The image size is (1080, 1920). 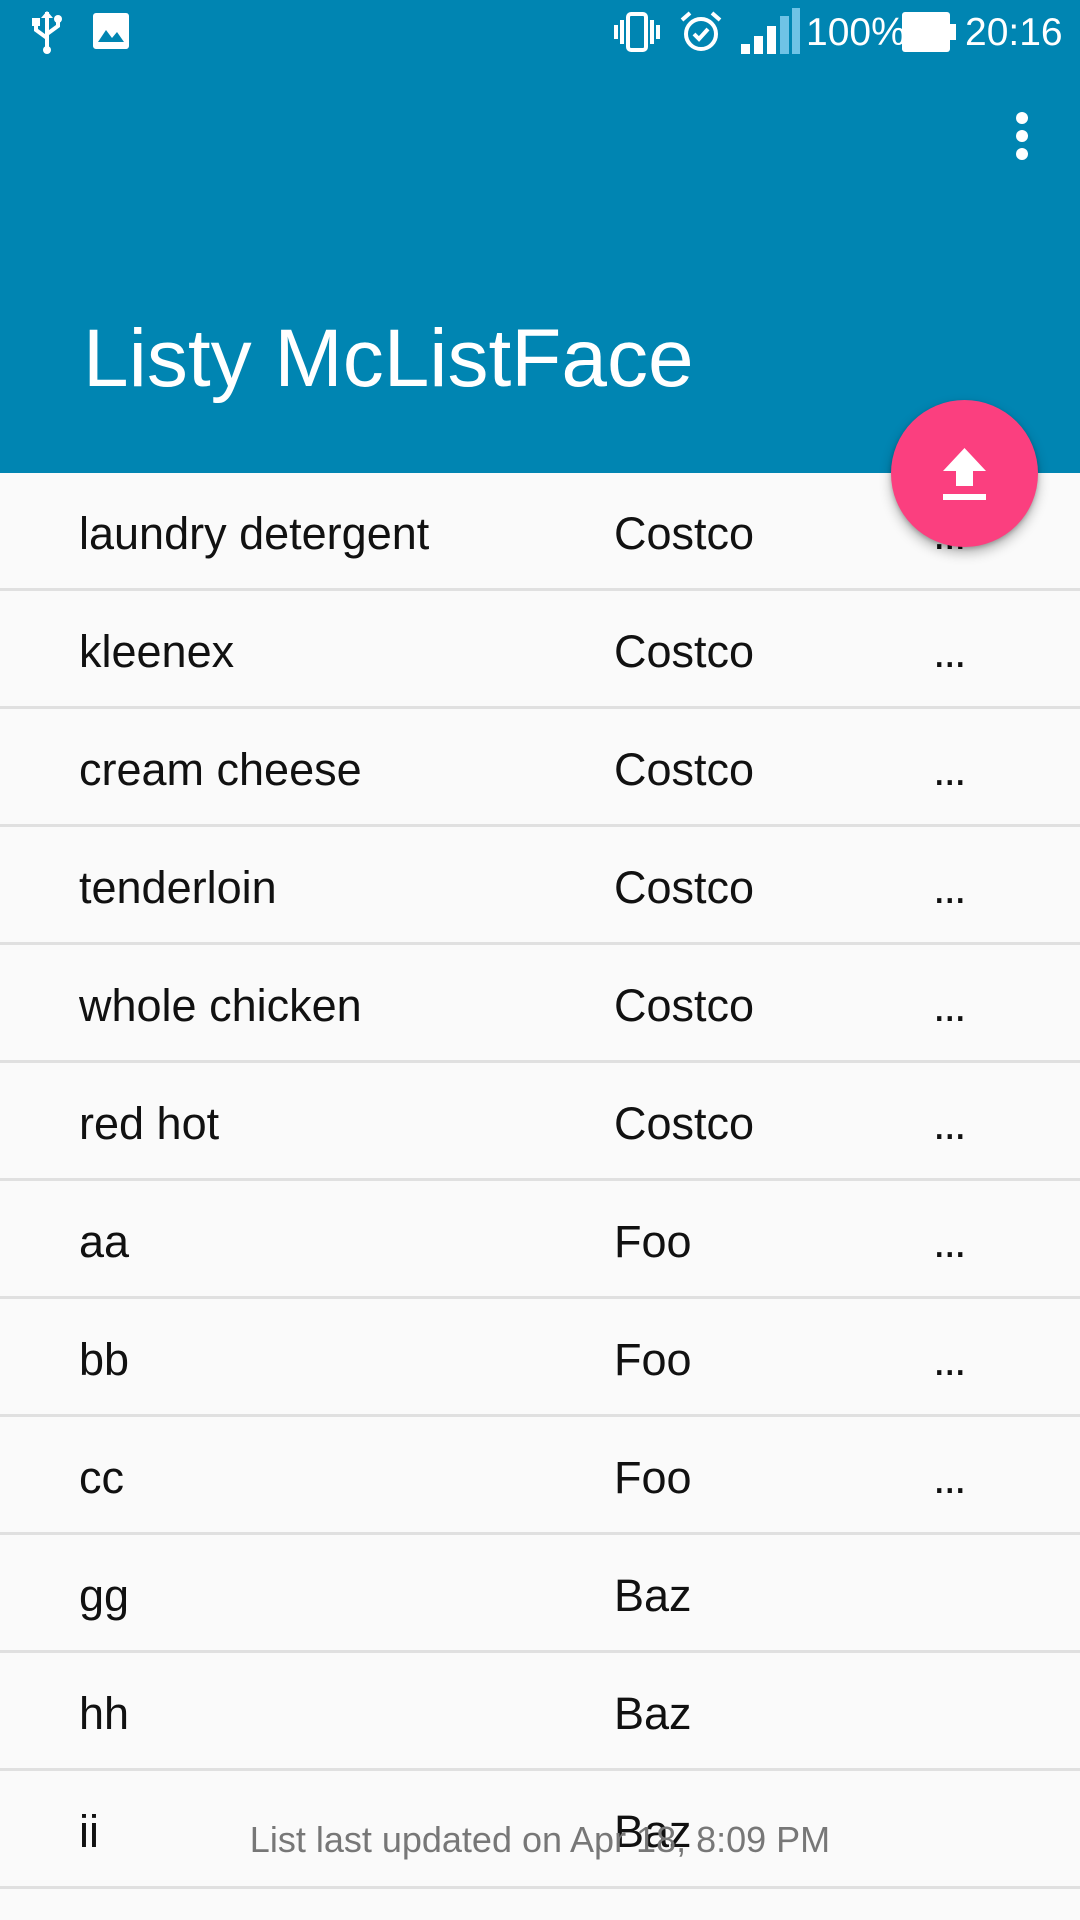 I want to click on item-name: bb, so click(x=104, y=1359).